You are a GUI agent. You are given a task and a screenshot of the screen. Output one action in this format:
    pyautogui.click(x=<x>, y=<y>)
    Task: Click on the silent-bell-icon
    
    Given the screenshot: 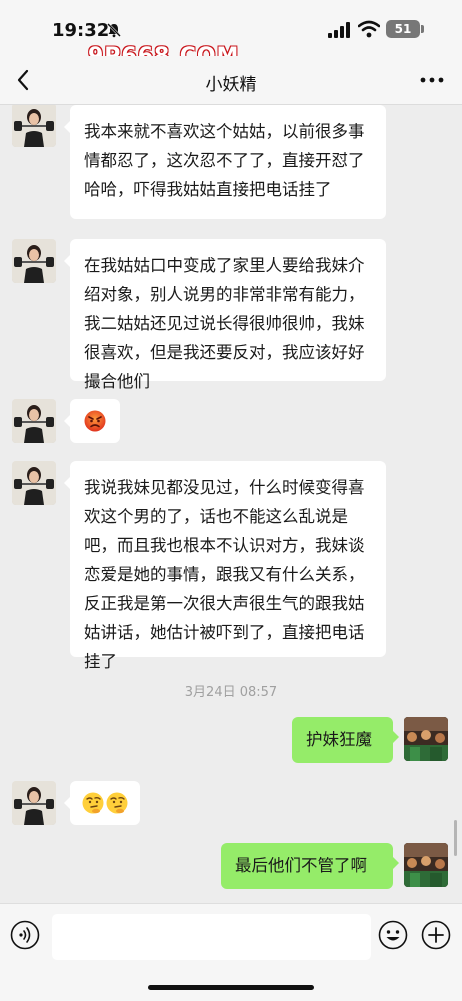 What is the action you would take?
    pyautogui.click(x=114, y=30)
    